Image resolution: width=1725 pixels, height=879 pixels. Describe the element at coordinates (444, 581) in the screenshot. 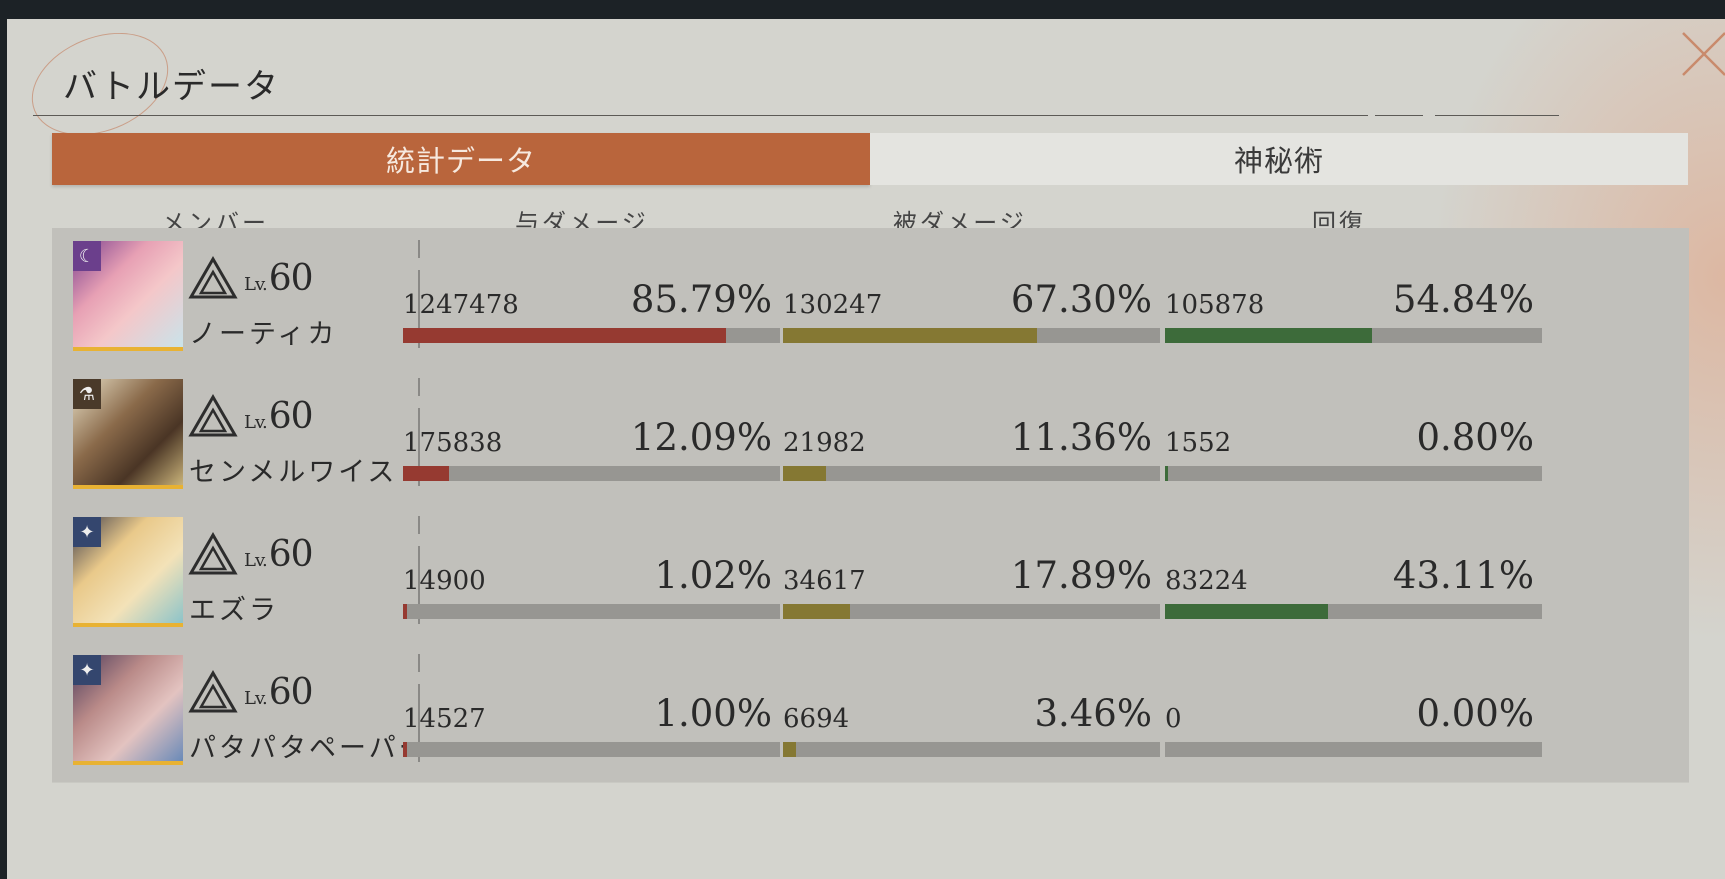

I see `damage-dealt-value: 14900` at that location.